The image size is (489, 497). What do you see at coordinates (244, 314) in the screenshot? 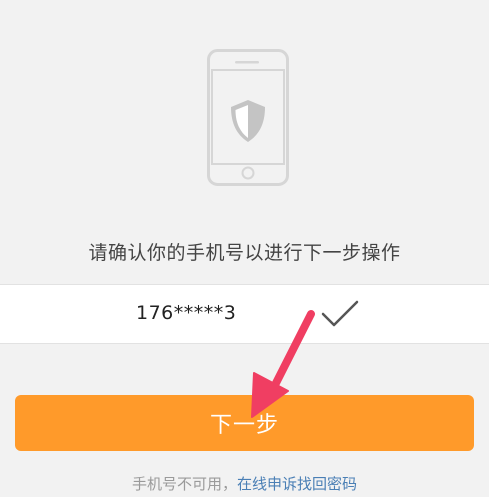
I see `phone-number-row: 176*****3` at bounding box center [244, 314].